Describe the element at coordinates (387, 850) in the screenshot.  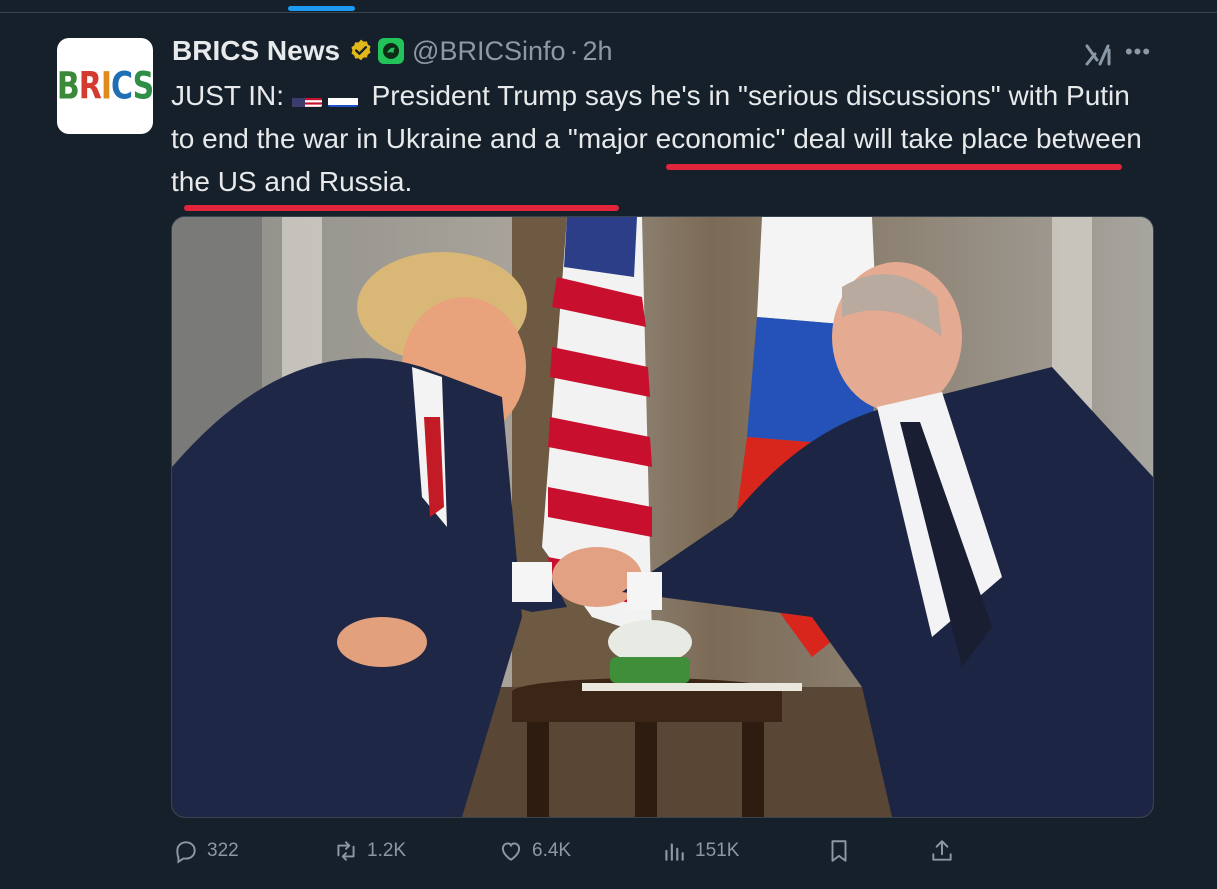
I see `repost-count: 1.2K` at that location.